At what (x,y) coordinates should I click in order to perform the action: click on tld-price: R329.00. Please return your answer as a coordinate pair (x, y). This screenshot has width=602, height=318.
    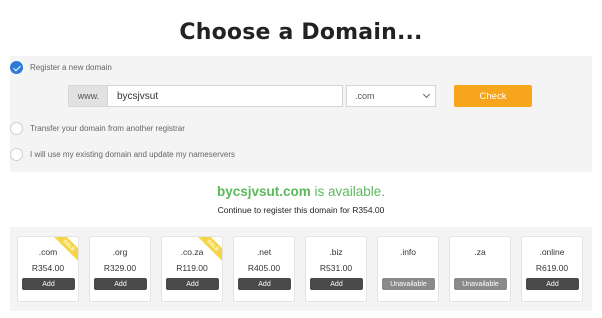
    Looking at the image, I should click on (120, 268).